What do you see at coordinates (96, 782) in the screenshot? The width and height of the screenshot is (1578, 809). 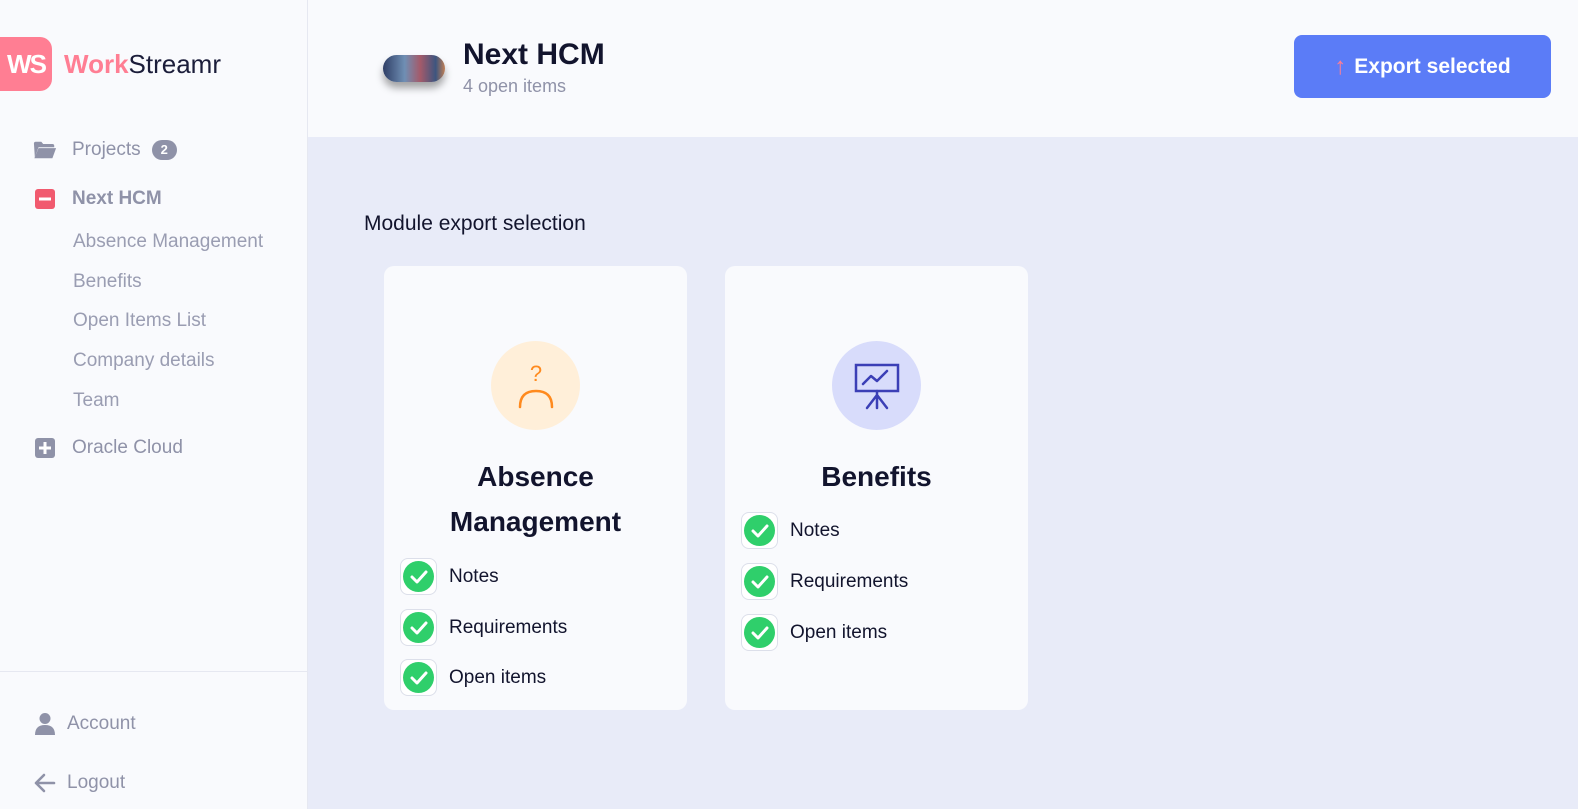 I see `logout-label: Logout` at bounding box center [96, 782].